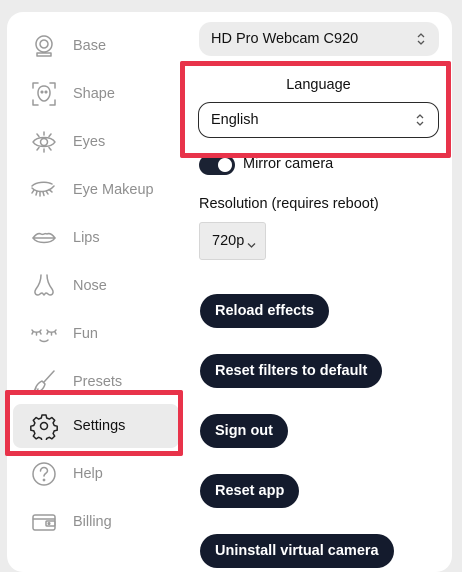 The height and width of the screenshot is (572, 462). Describe the element at coordinates (44, 382) in the screenshot. I see `brush-icon` at that location.